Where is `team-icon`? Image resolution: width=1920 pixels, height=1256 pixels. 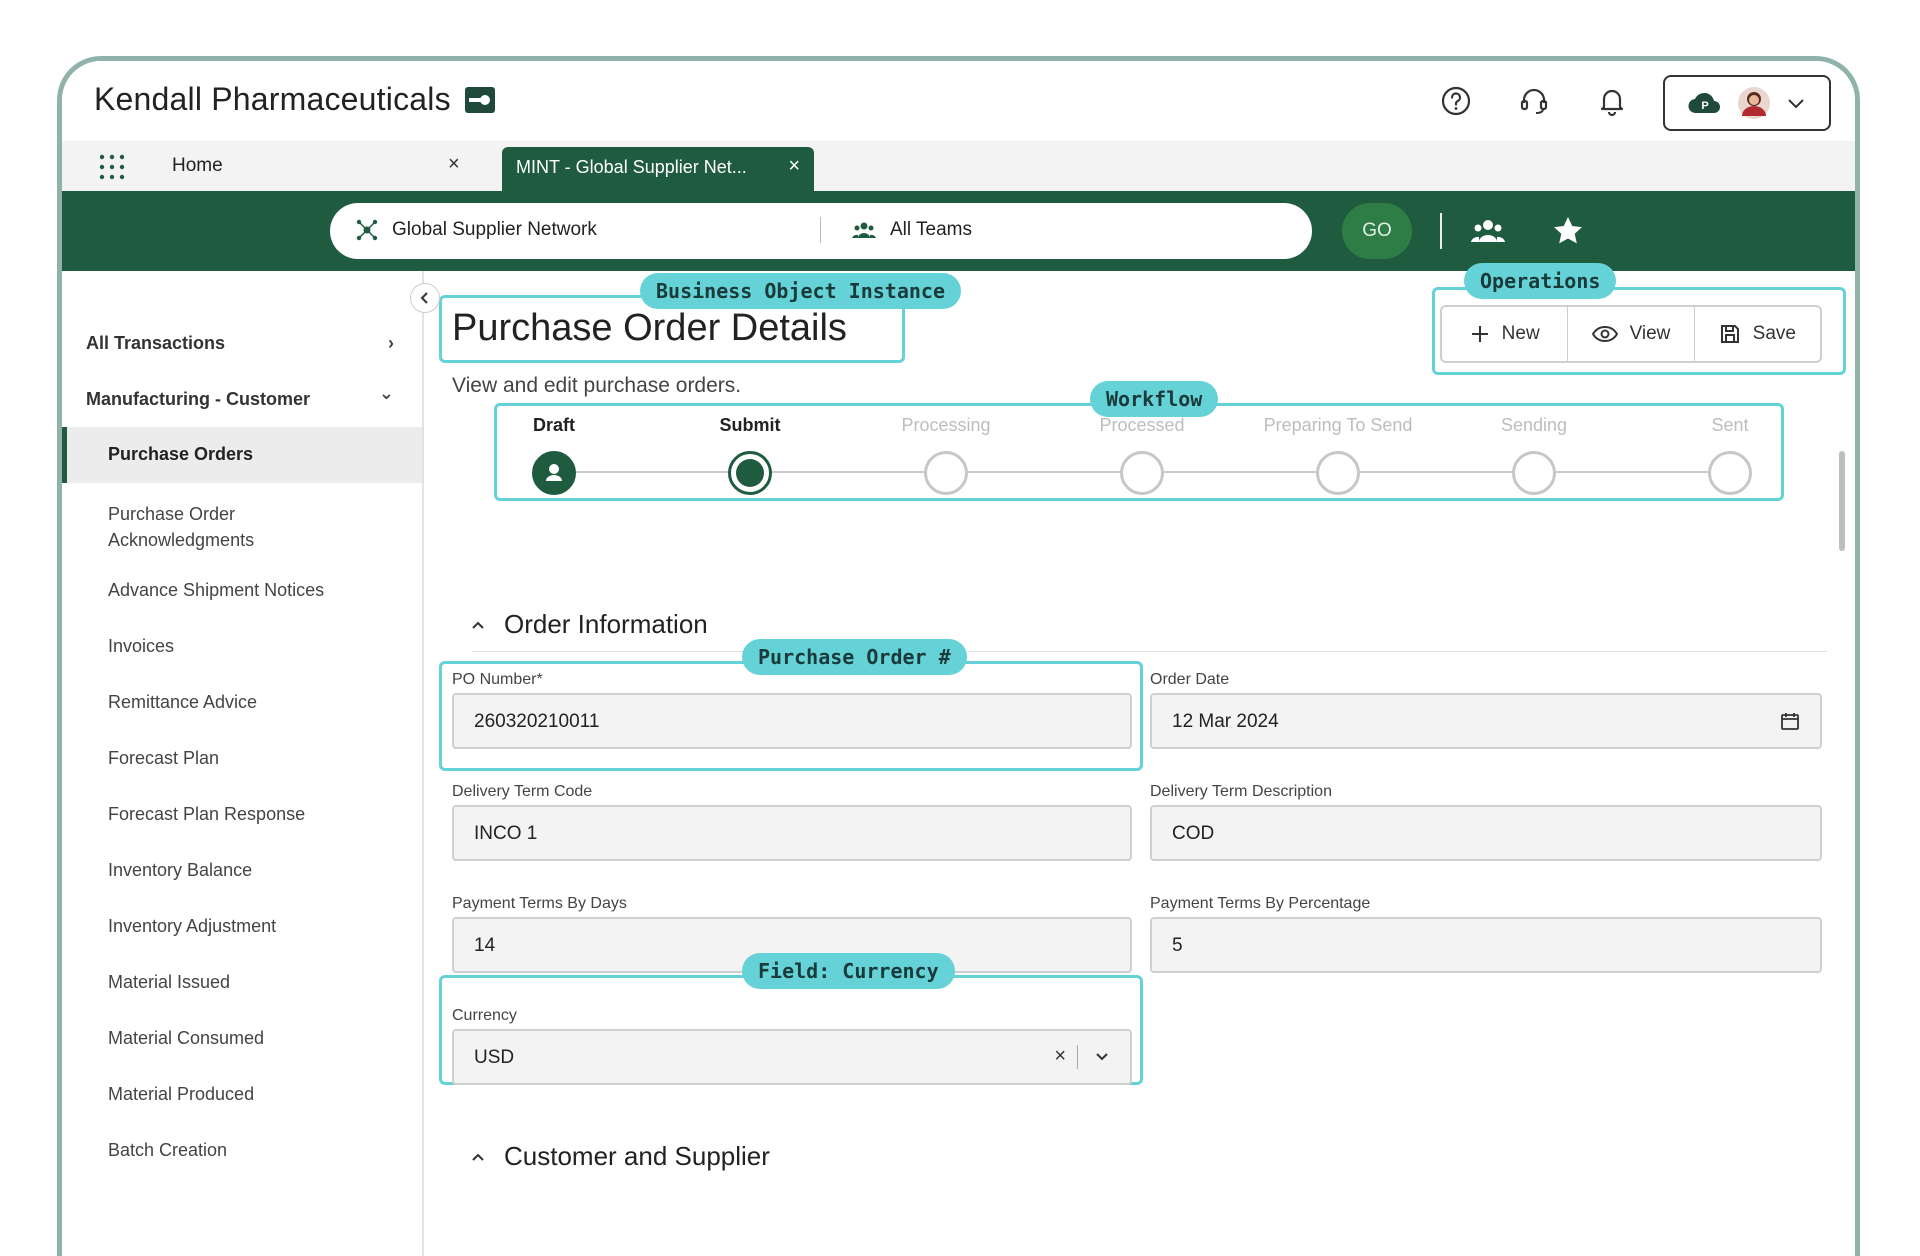 team-icon is located at coordinates (864, 230).